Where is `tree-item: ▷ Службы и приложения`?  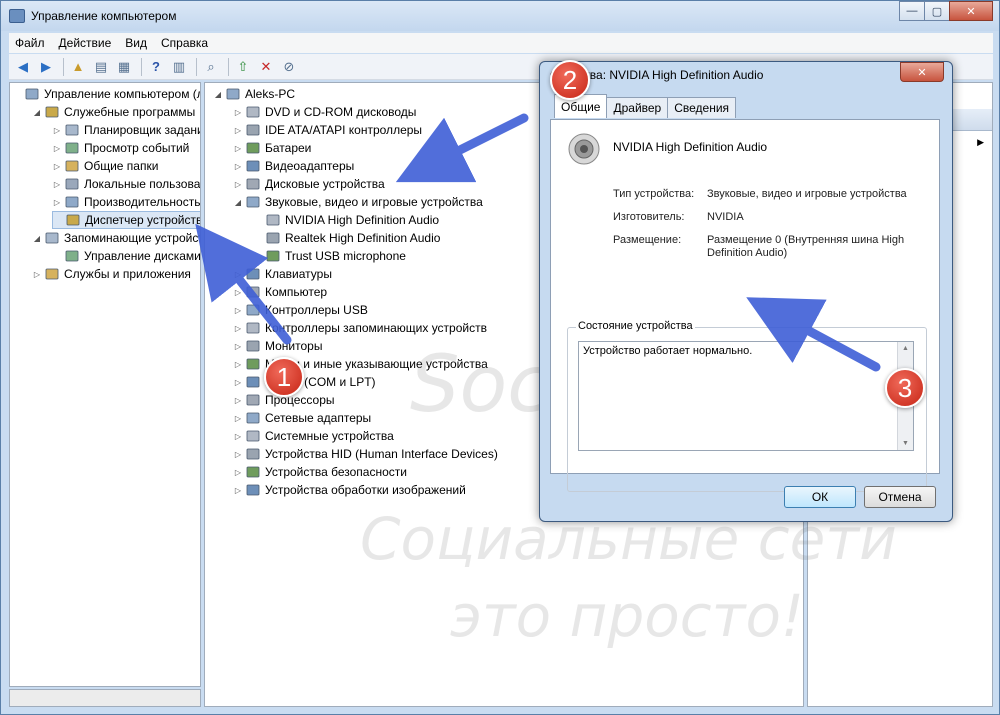
tree-item: ▷ Службы и приложения is located at coordinates (111, 274).